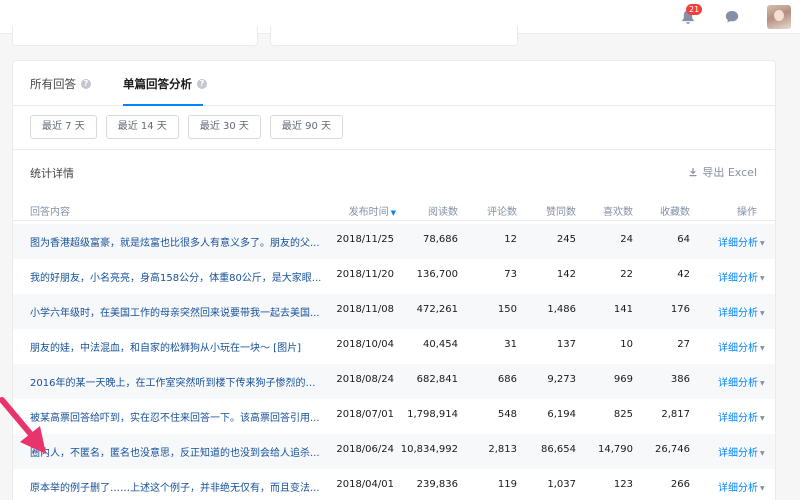 Image resolution: width=800 pixels, height=500 pixels. Describe the element at coordinates (365, 274) in the screenshot. I see `publish-date: 2018/11/20` at that location.